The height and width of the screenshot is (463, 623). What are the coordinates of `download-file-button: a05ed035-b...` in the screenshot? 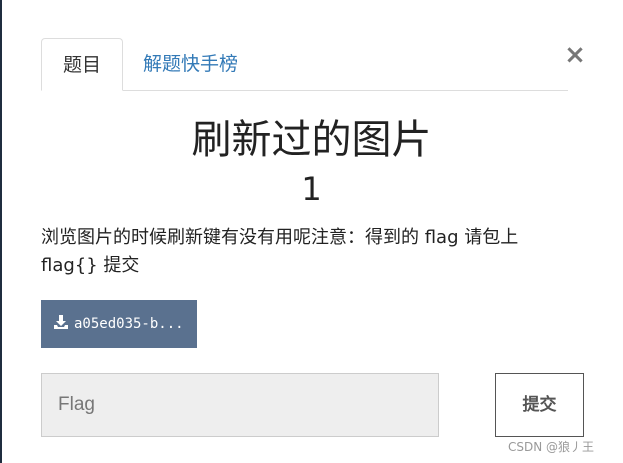 It's located at (119, 324).